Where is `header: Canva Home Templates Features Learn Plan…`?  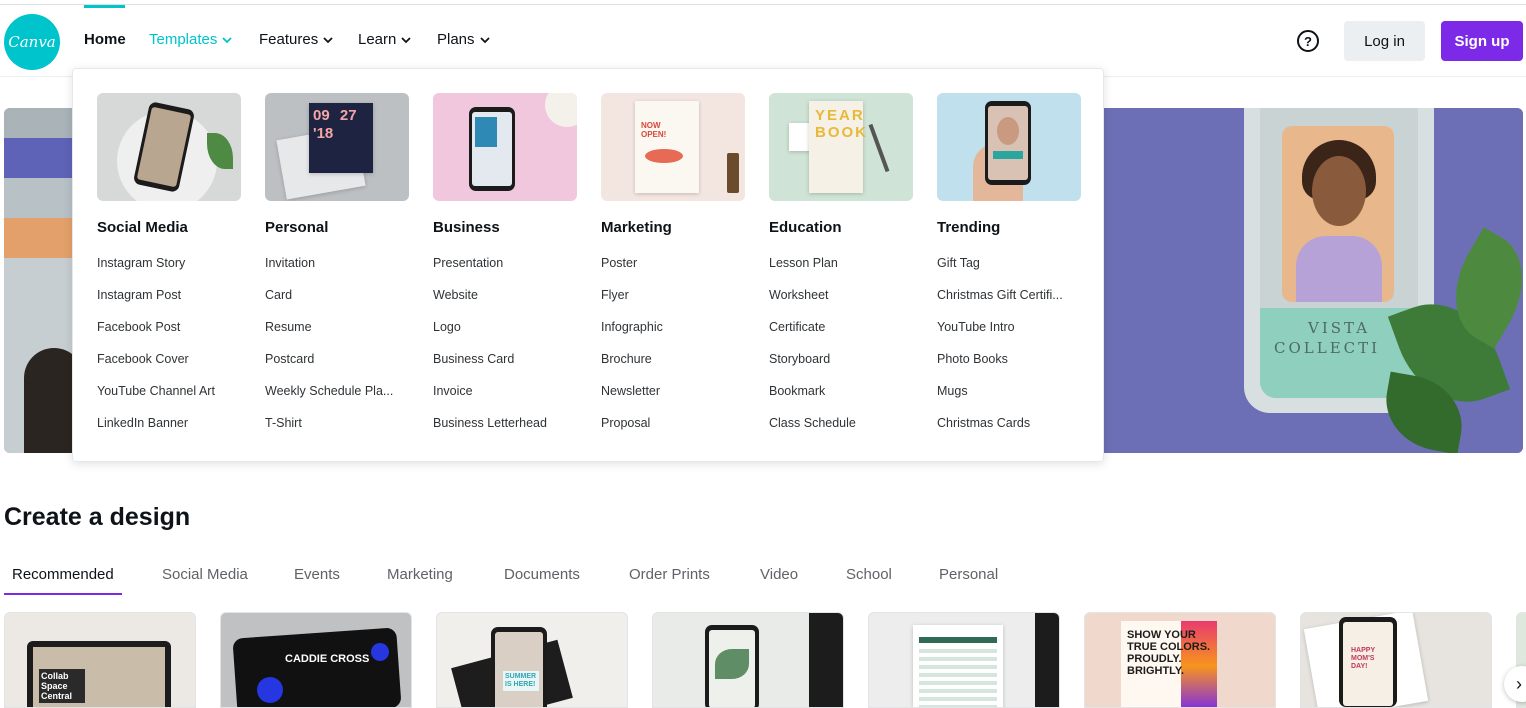
header: Canva Home Templates Features Learn Plan… is located at coordinates (763, 41).